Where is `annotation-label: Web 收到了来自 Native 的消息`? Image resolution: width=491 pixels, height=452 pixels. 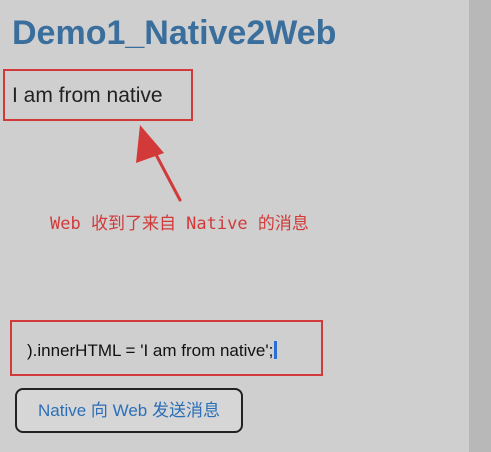 annotation-label: Web 收到了来自 Native 的消息 is located at coordinates (179, 224).